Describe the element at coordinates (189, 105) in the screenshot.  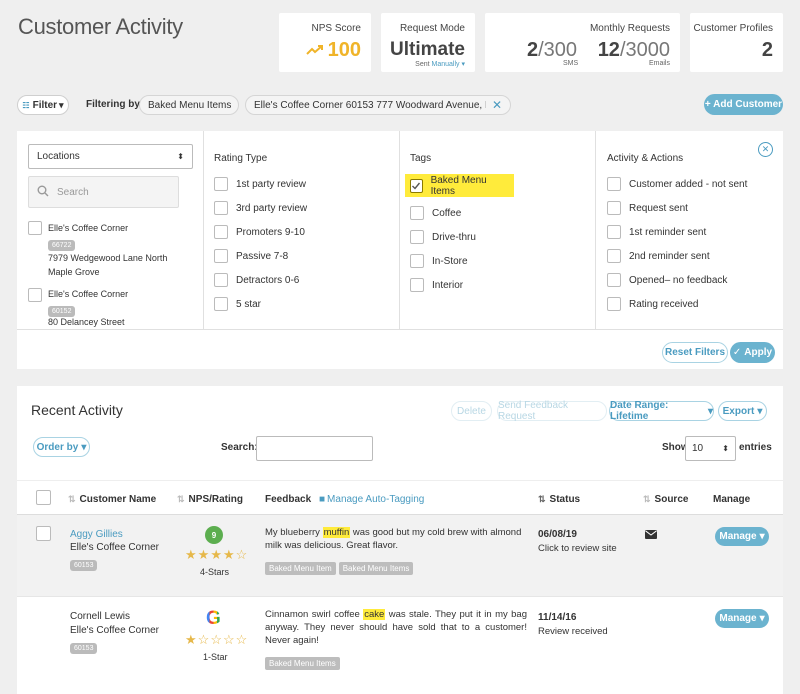
I see `filter-chip-tag: Baked Menu Items✕` at that location.